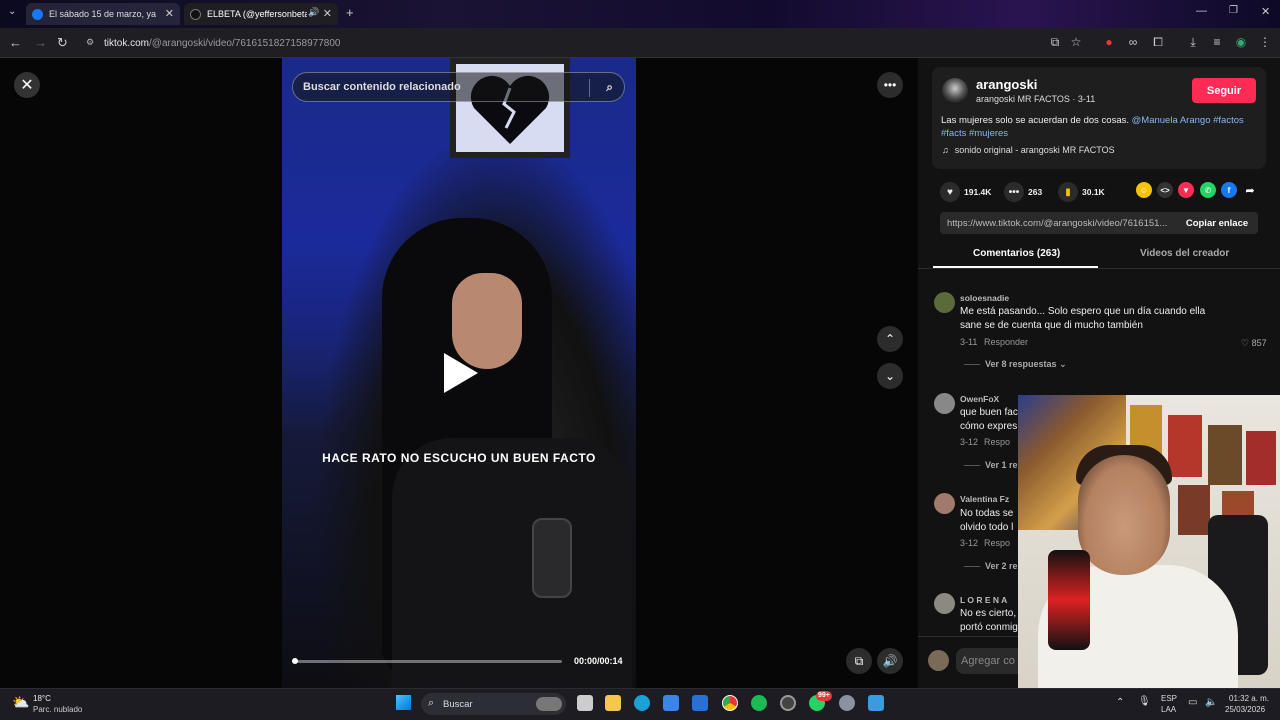 The height and width of the screenshot is (720, 1280). Describe the element at coordinates (1201, 11) in the screenshot. I see `minimize-icon: —` at that location.